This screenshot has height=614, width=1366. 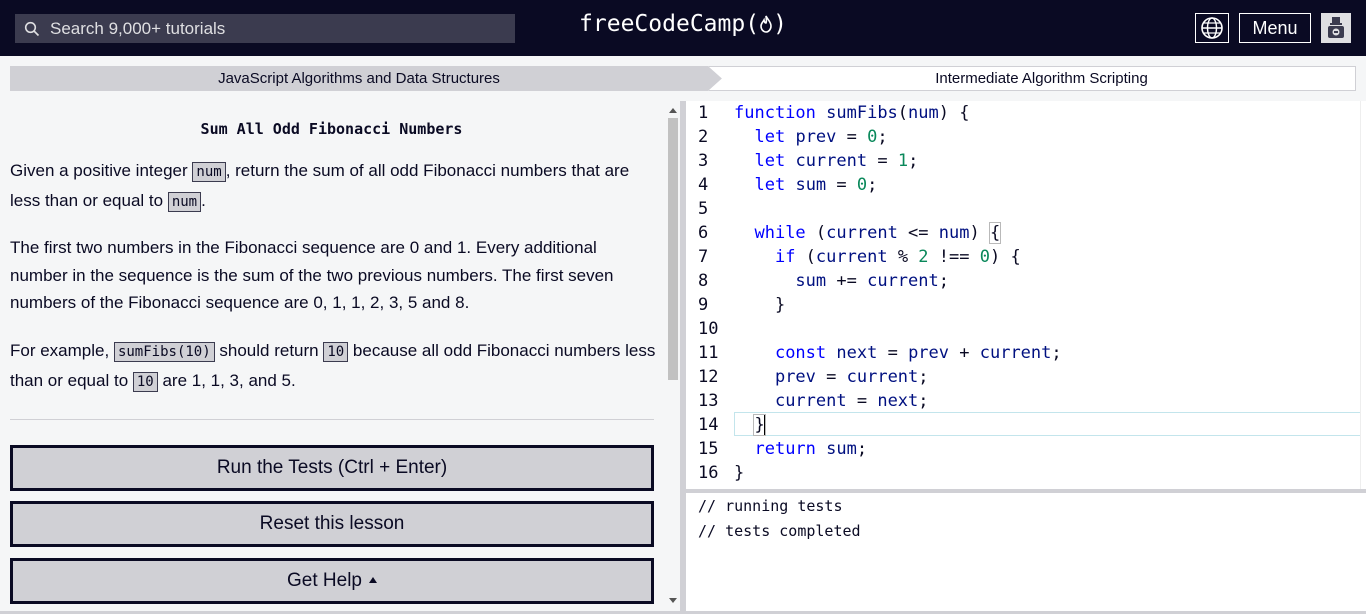 What do you see at coordinates (708, 473) in the screenshot?
I see `line-number: 16` at bounding box center [708, 473].